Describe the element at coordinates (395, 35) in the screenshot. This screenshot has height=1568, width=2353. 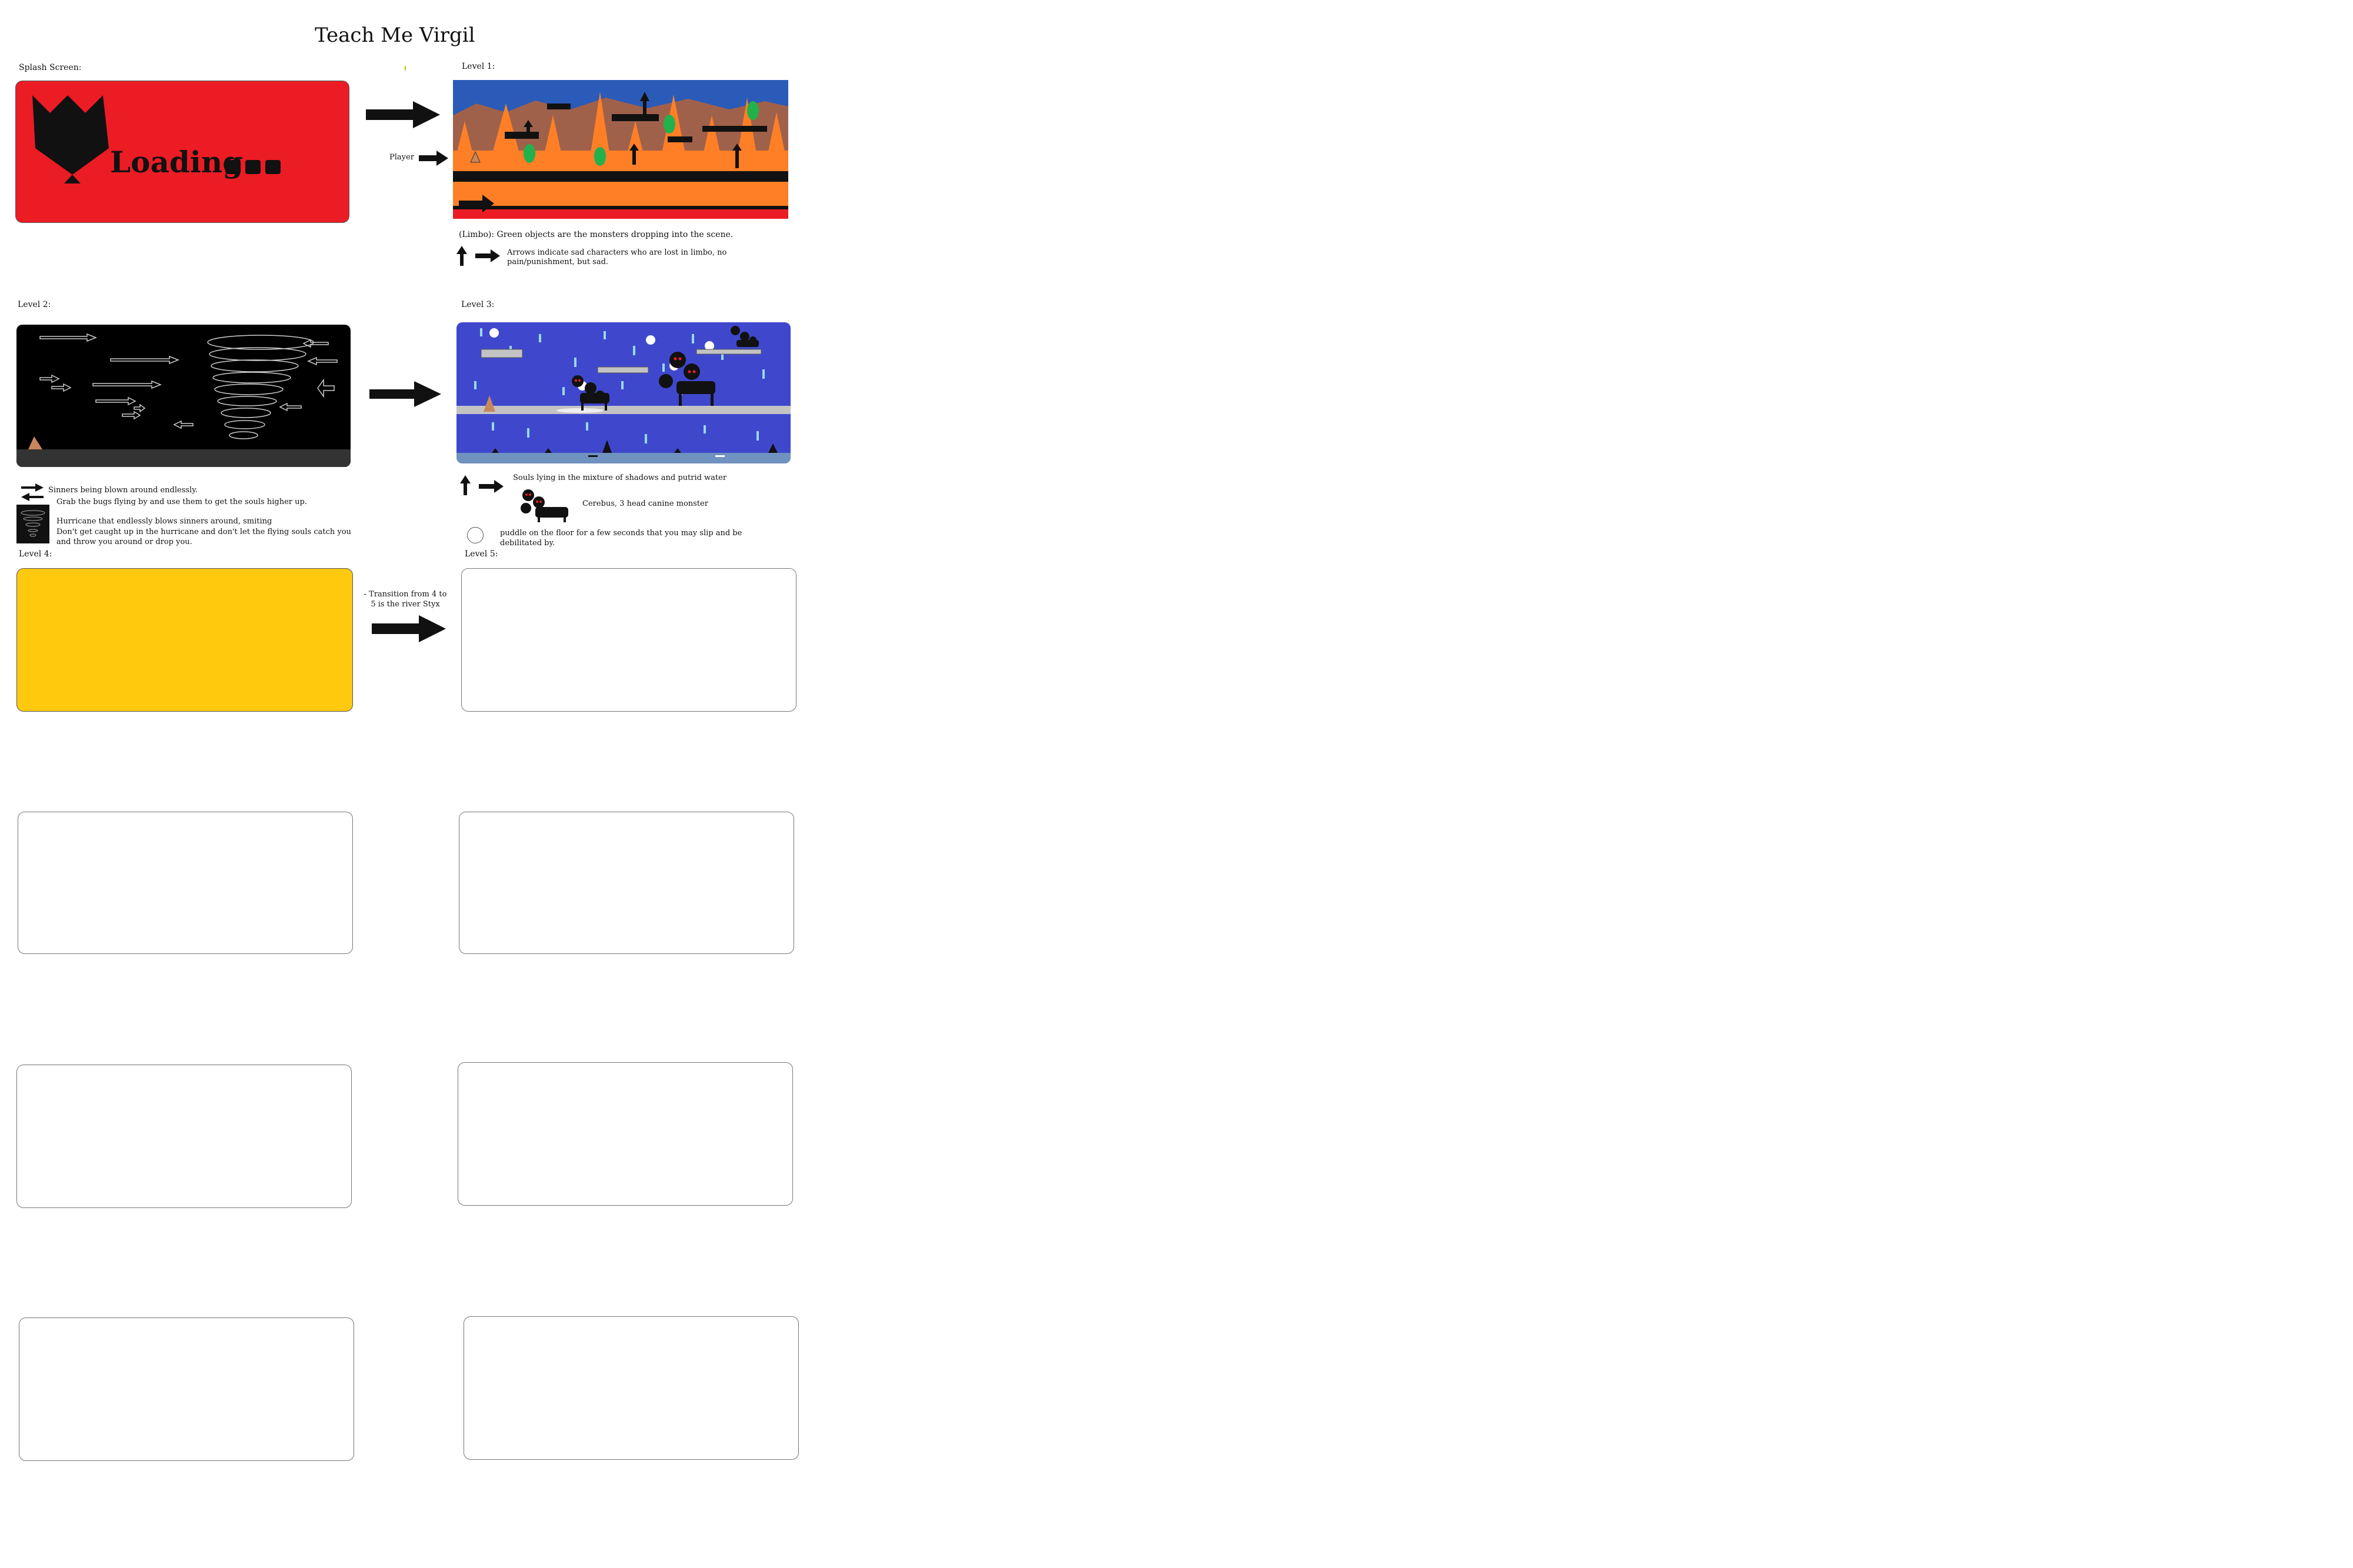
I see `page-title: Teach Me Virgil` at that location.